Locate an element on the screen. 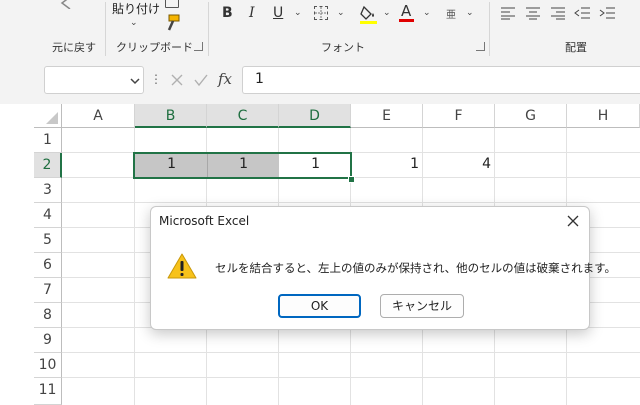 The image size is (640, 405). cancel-button: キャンセル is located at coordinates (422, 306).